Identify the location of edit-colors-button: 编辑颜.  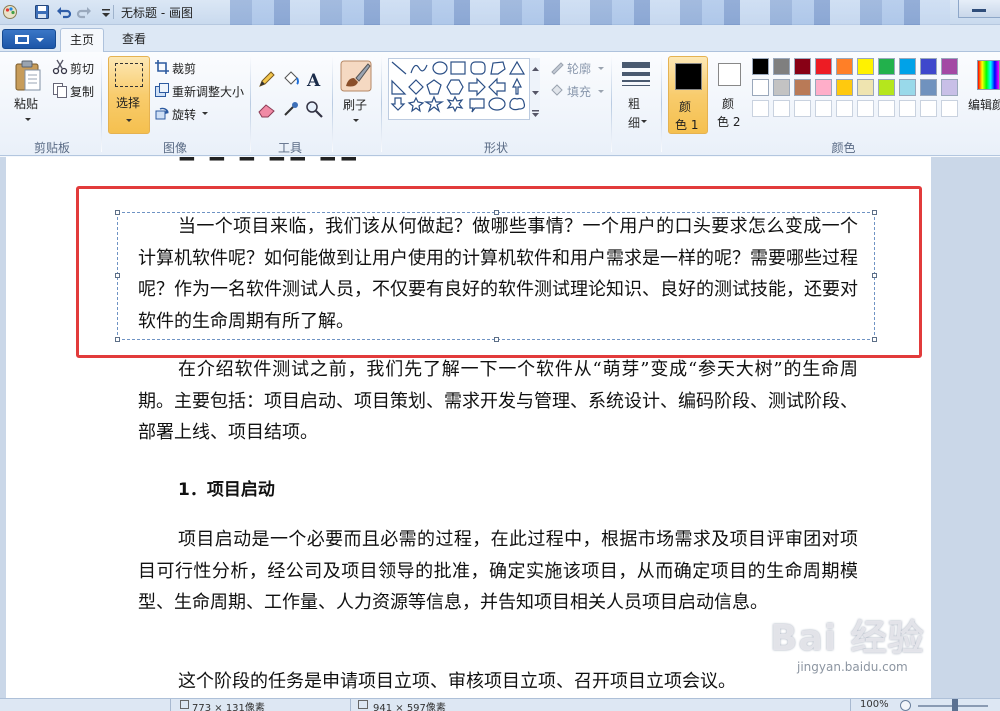
(984, 104).